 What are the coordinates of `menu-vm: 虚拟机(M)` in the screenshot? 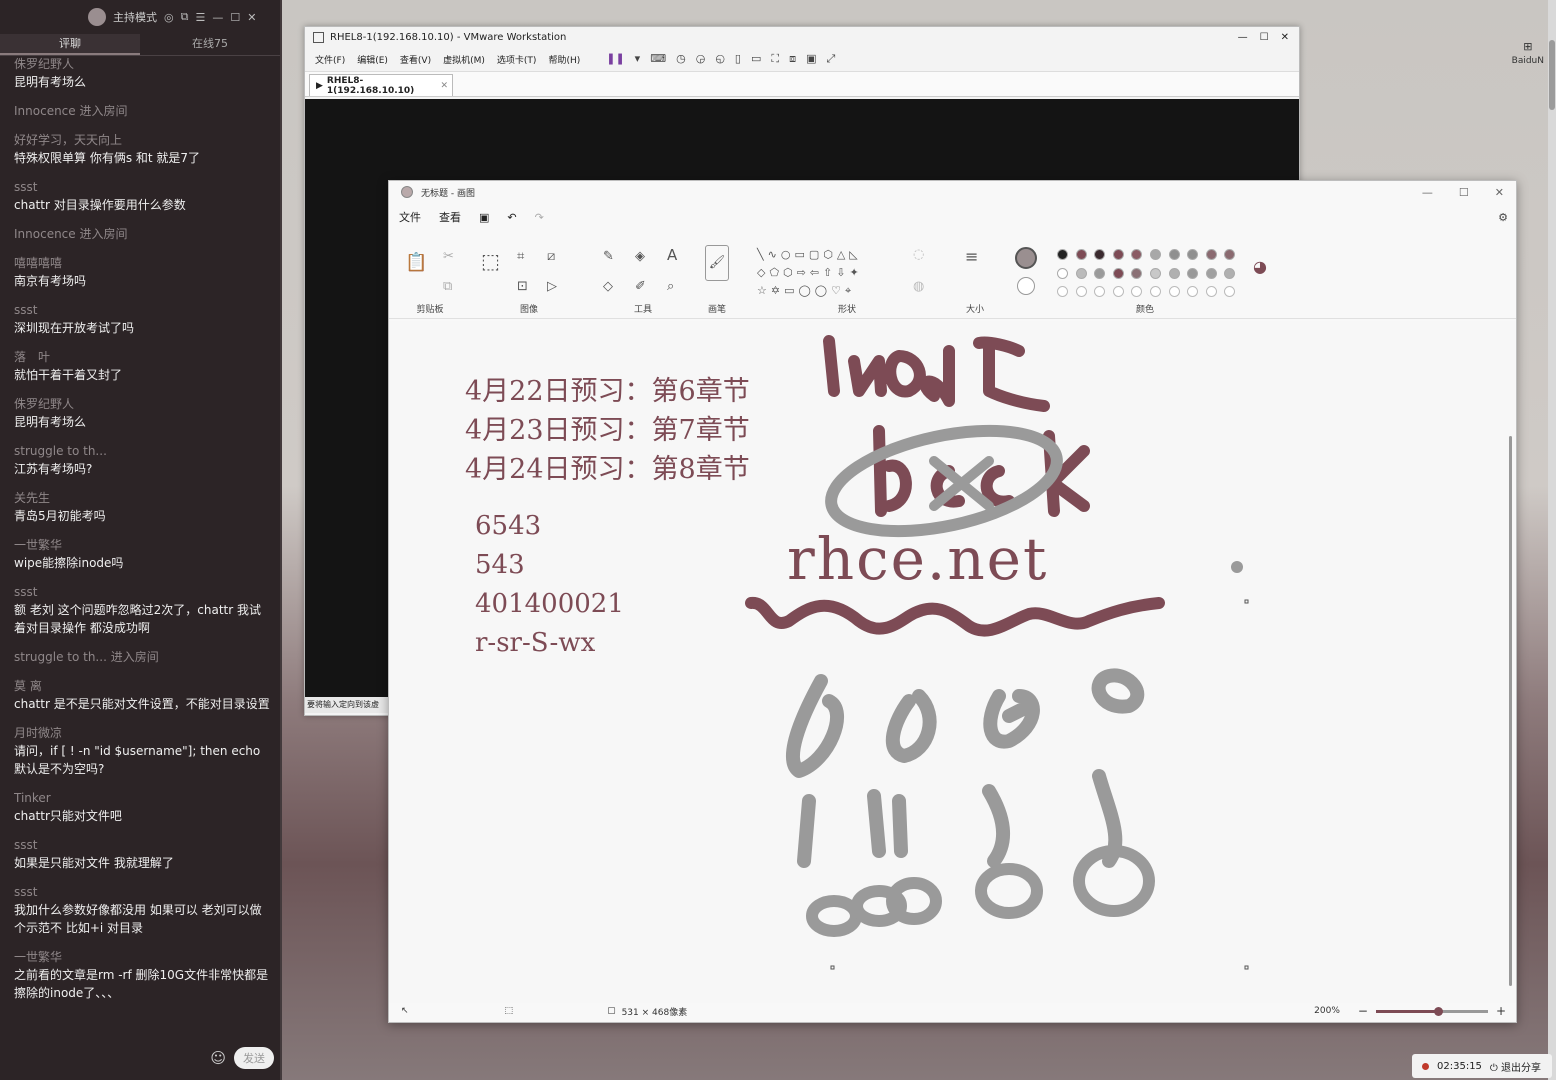 It's located at (464, 59).